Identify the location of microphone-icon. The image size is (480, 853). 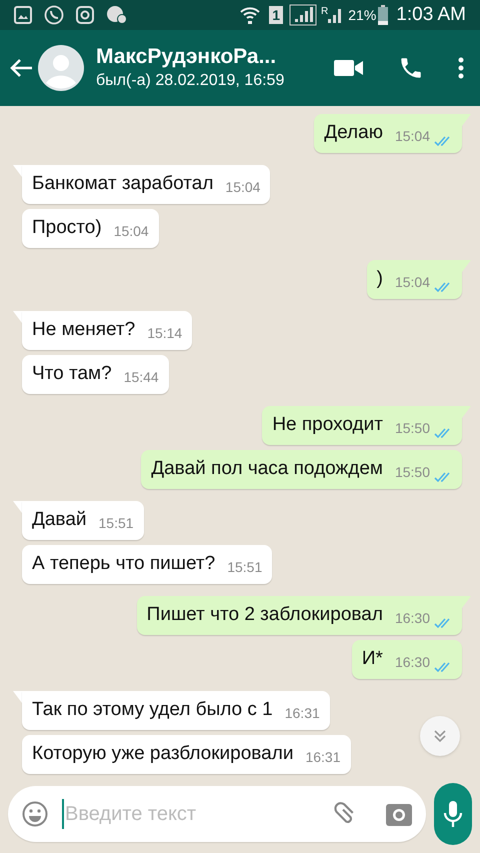
(453, 814).